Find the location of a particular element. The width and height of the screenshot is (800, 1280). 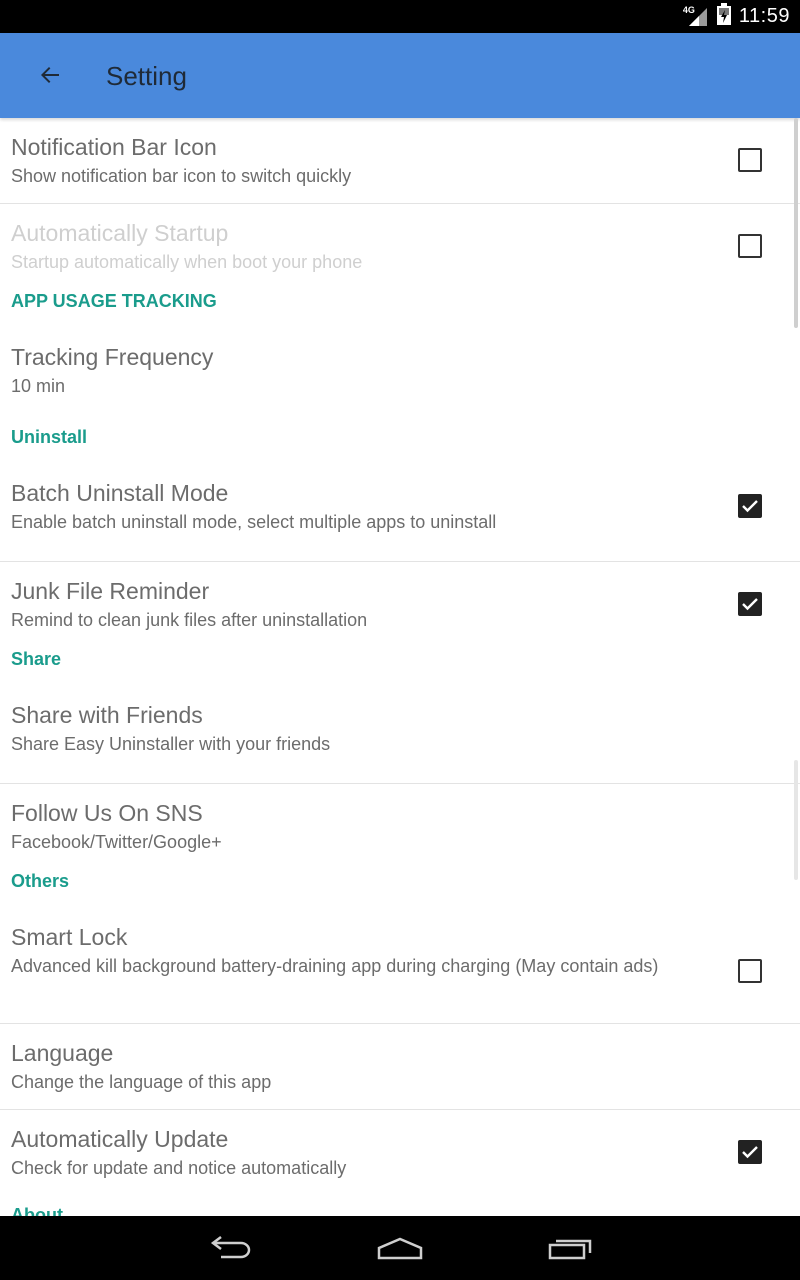

pref-tracking-frequency: Tracking Frequency 10 min is located at coordinates (400, 383).